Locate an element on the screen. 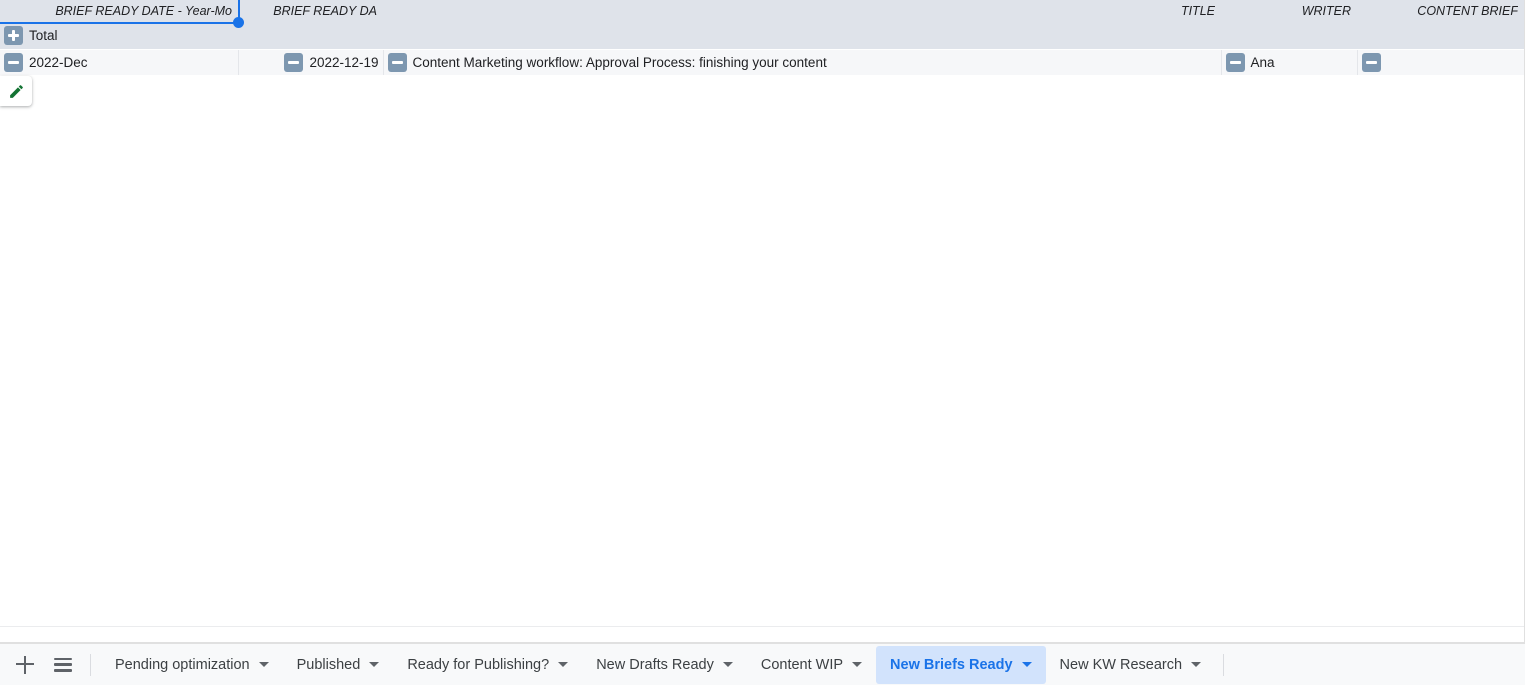  pivot-total-row: Total is located at coordinates (762, 36).